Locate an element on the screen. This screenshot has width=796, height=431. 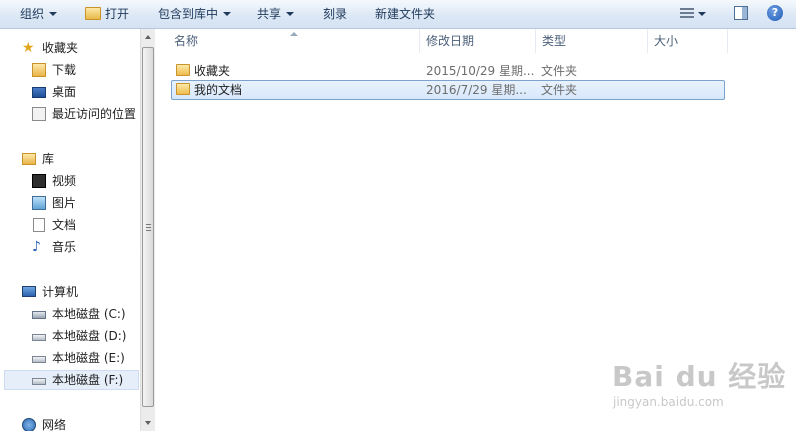
nav-computer: 计算机 is located at coordinates (70, 292).